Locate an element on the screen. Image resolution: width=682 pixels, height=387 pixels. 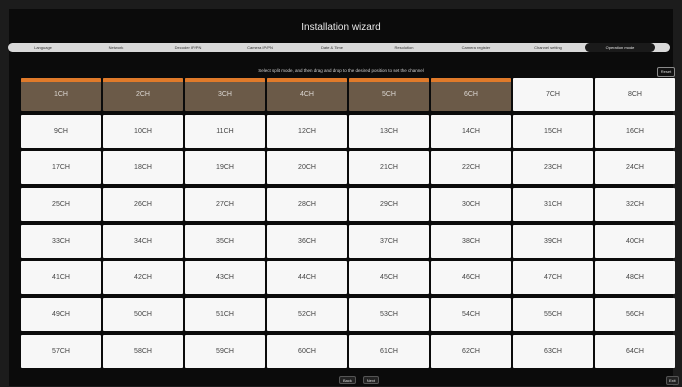
channel-cell: 35CH is located at coordinates (225, 241).